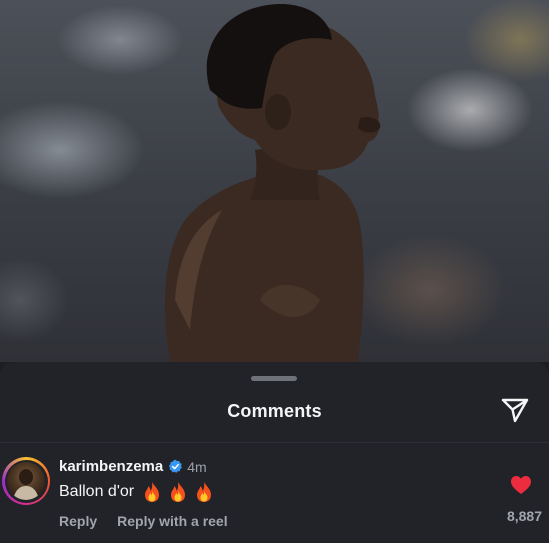  I want to click on avatar, so click(26, 481).